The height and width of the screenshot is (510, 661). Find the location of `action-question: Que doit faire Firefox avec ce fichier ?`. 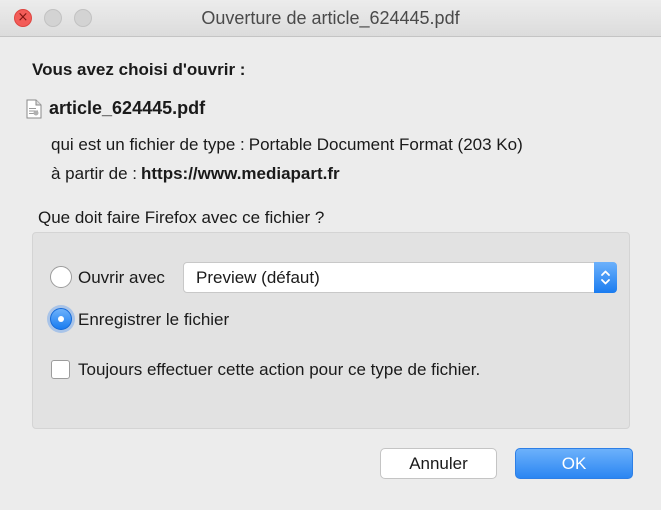

action-question: Que doit faire Firefox avec ce fichier ? is located at coordinates (181, 217).